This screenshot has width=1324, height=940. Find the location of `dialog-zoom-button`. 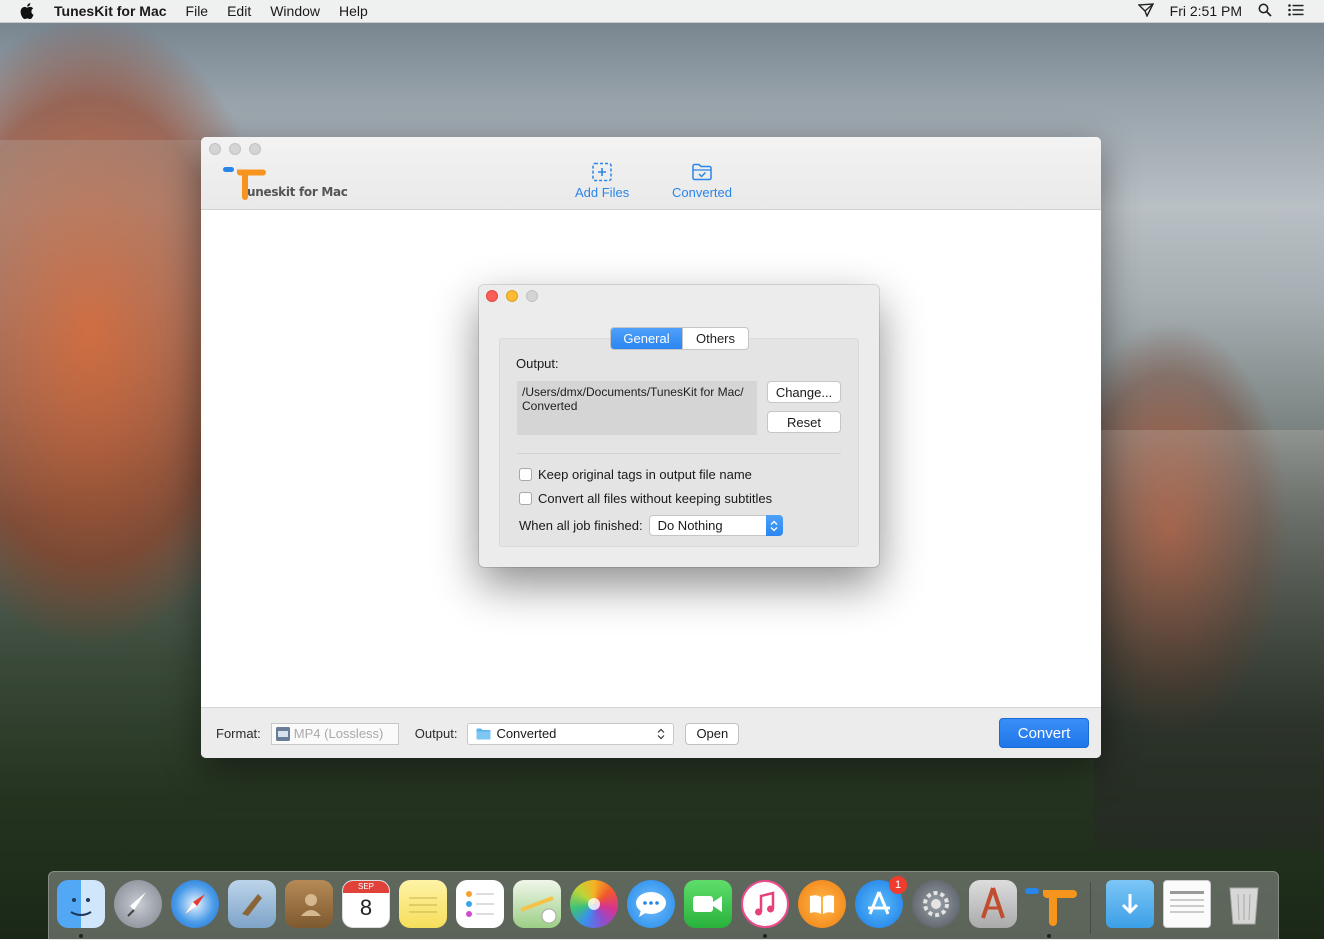

dialog-zoom-button is located at coordinates (532, 296).